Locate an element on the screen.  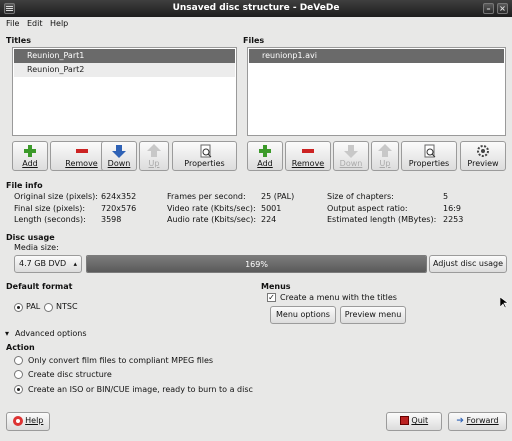
fps-value: 25 (PAL) is located at coordinates (278, 196).